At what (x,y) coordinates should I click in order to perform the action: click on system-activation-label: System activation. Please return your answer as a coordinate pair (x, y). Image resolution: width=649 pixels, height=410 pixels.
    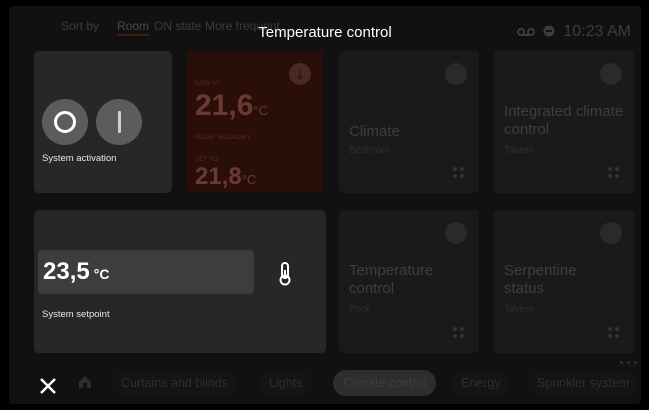
    Looking at the image, I should click on (79, 158).